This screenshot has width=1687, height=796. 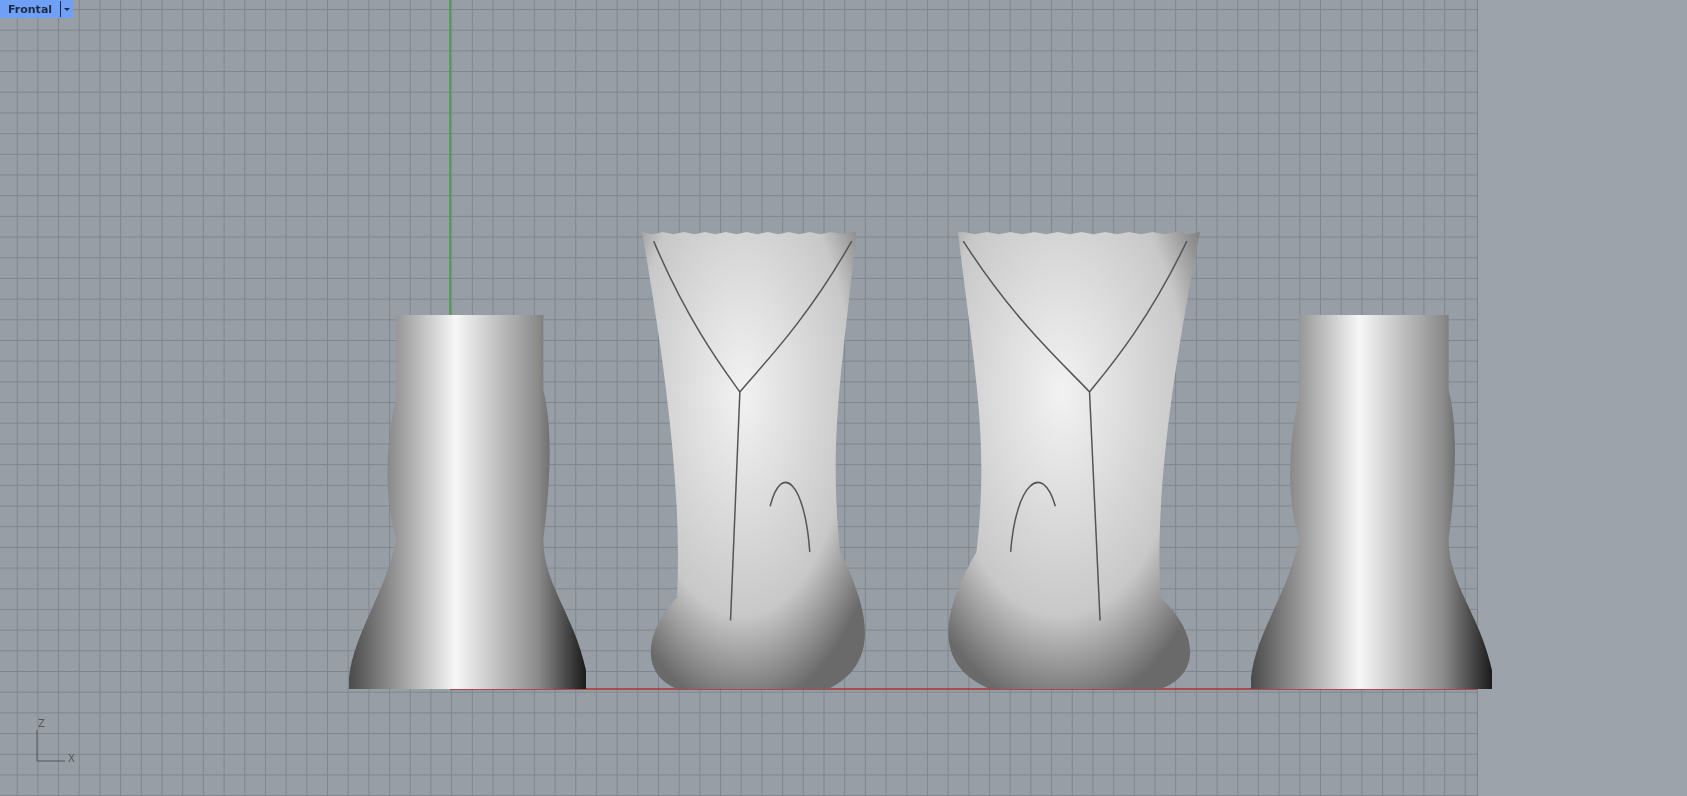 I want to click on axis-label: Z, so click(x=41, y=723).